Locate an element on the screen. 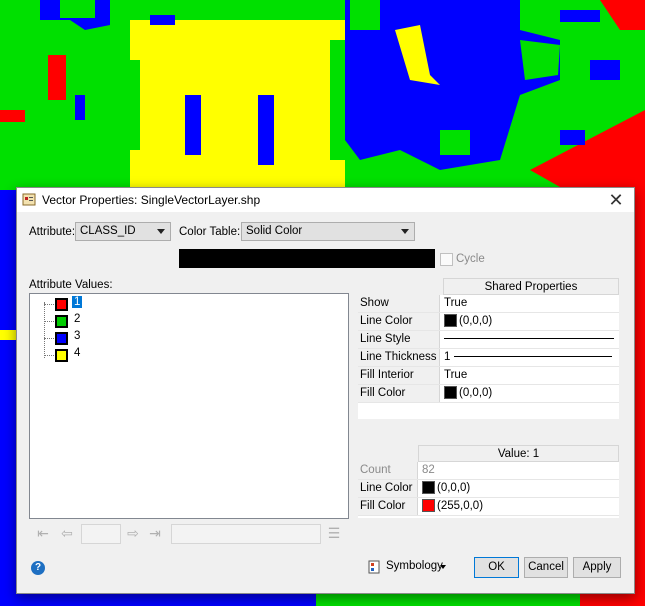 This screenshot has height=606, width=645. next-record-icon: ⇨ is located at coordinates (133, 533).